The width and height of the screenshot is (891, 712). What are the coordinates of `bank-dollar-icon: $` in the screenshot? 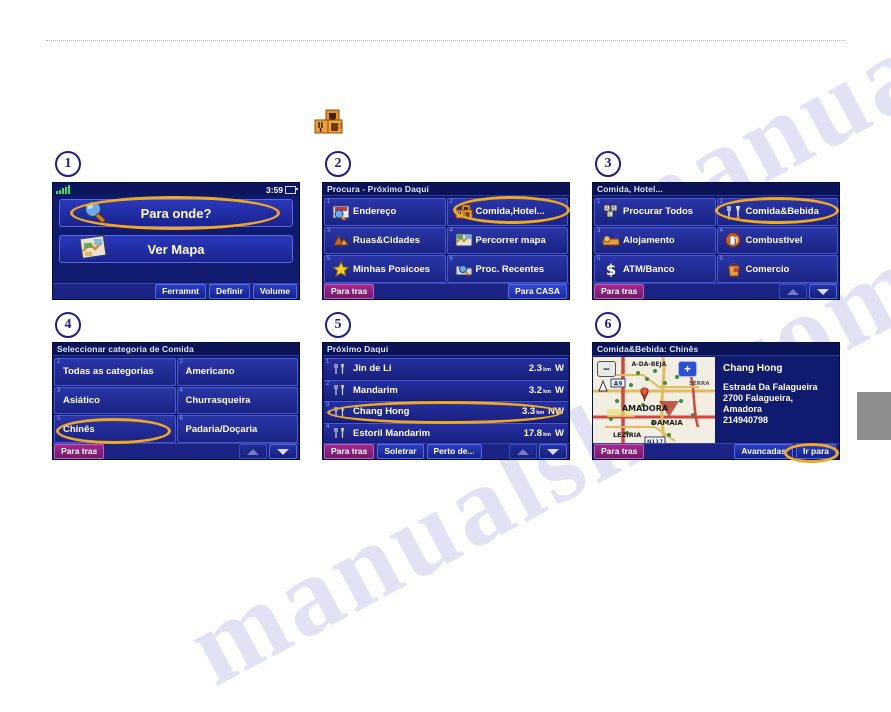 It's located at (611, 269).